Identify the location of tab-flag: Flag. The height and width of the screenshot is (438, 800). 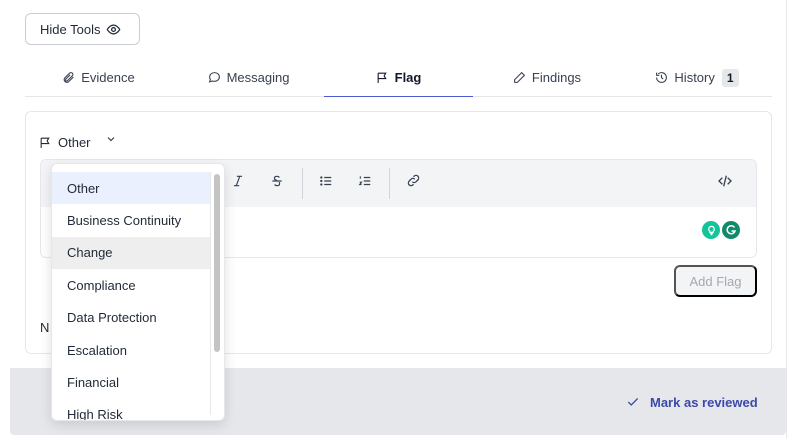
(398, 77).